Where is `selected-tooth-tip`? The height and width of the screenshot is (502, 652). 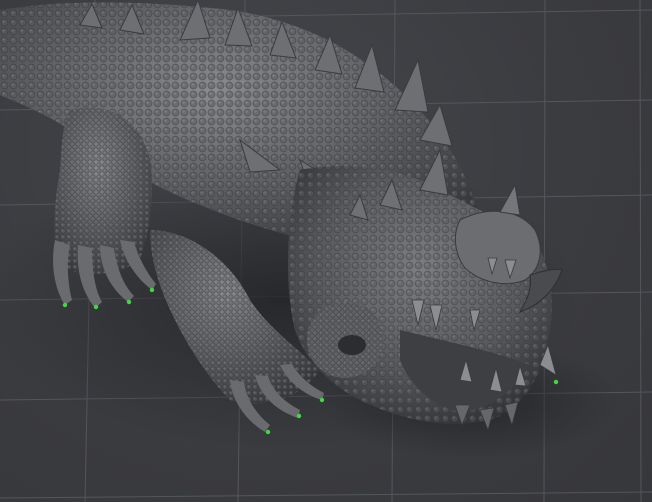 selected-tooth-tip is located at coordinates (556, 382).